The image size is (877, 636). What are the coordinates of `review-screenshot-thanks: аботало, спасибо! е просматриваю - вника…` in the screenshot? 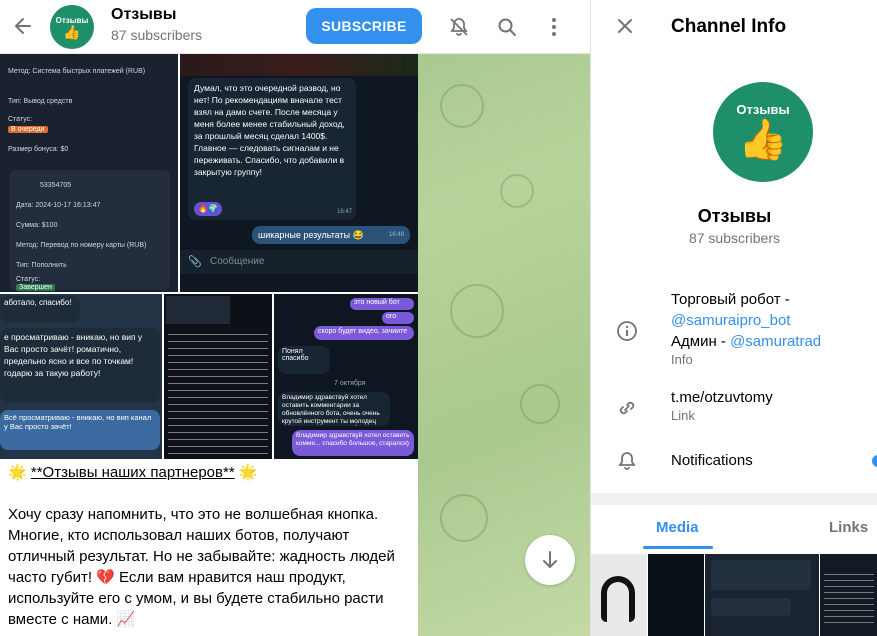 It's located at (81, 376).